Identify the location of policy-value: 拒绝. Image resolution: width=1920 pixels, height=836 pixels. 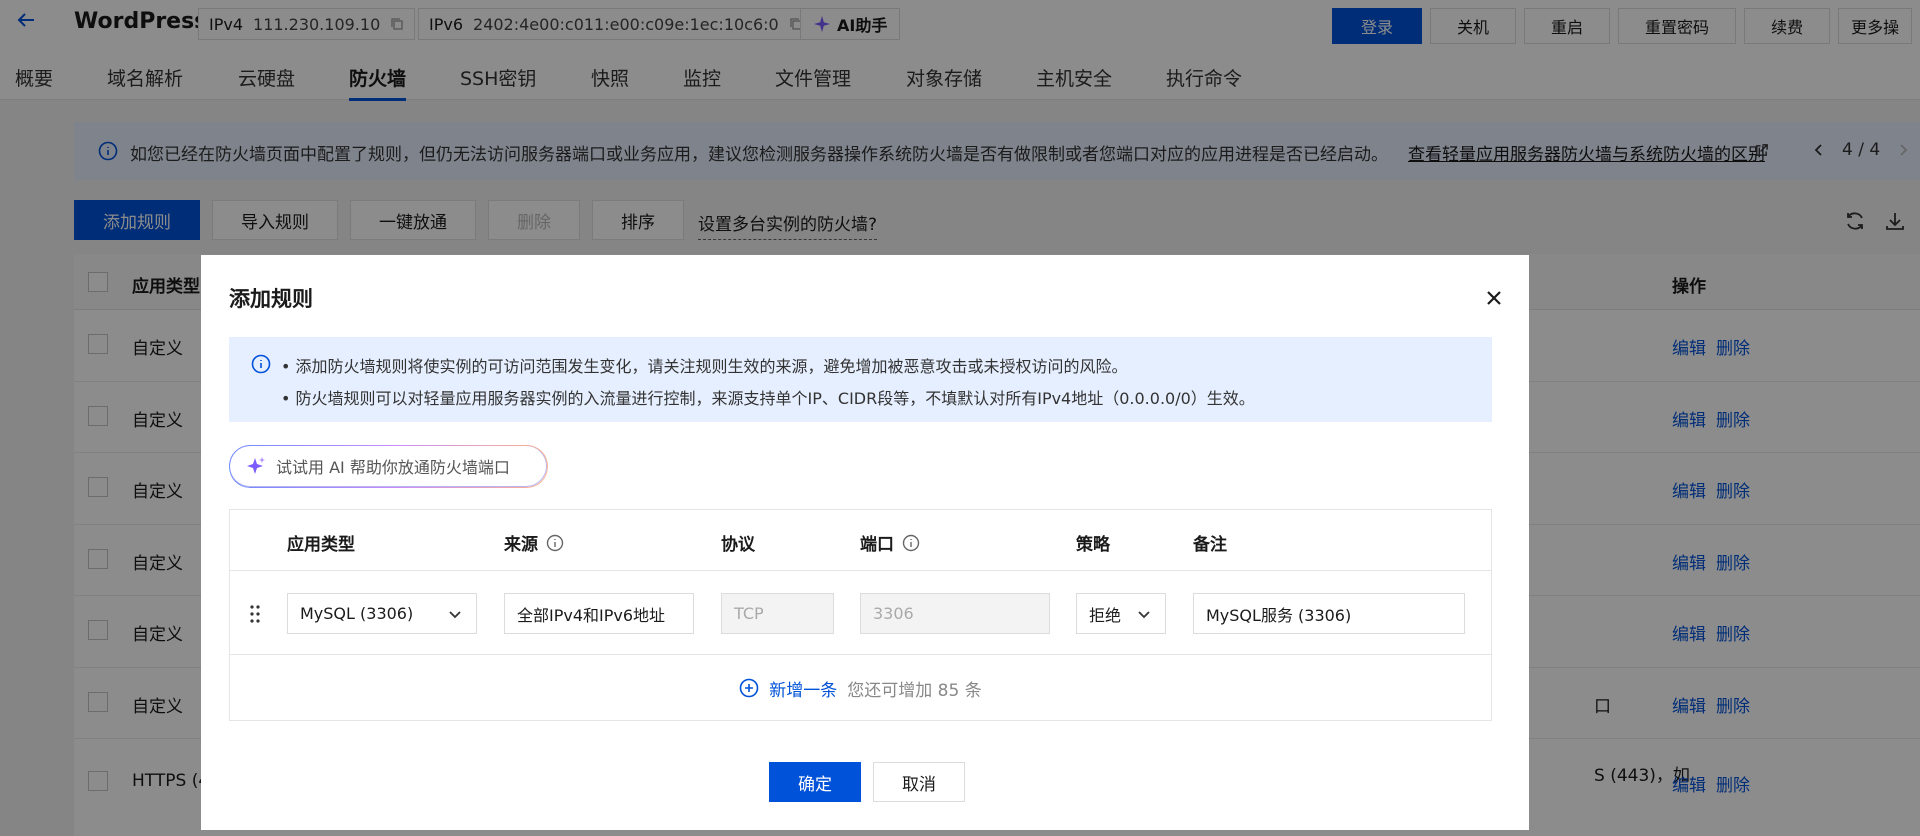
(1105, 615).